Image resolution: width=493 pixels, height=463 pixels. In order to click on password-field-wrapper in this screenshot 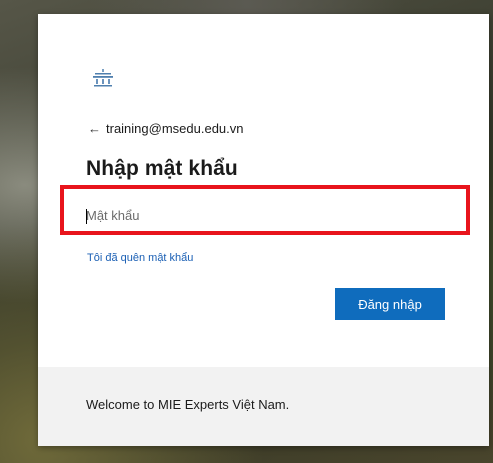, I will do `click(264, 217)`.